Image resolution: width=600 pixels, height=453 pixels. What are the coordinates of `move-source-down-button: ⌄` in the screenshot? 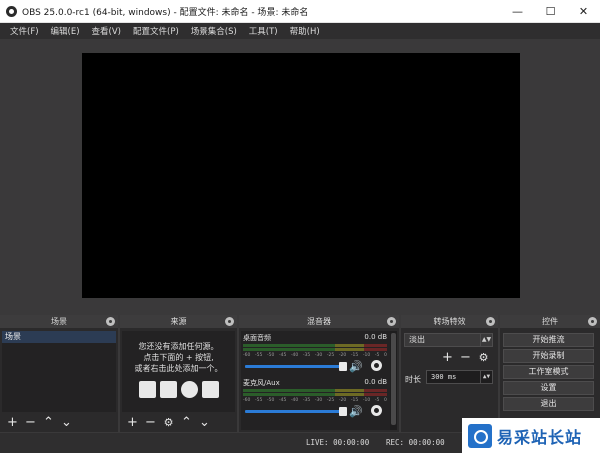 It's located at (204, 422).